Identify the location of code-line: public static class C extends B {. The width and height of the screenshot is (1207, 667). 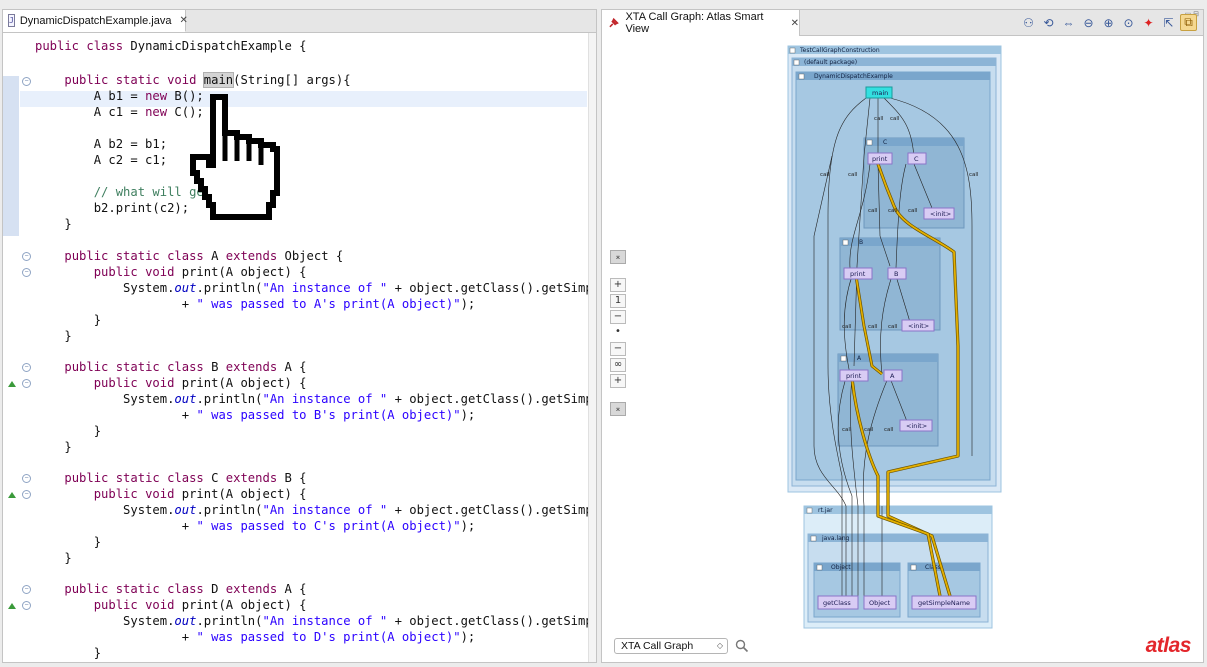
(185, 478).